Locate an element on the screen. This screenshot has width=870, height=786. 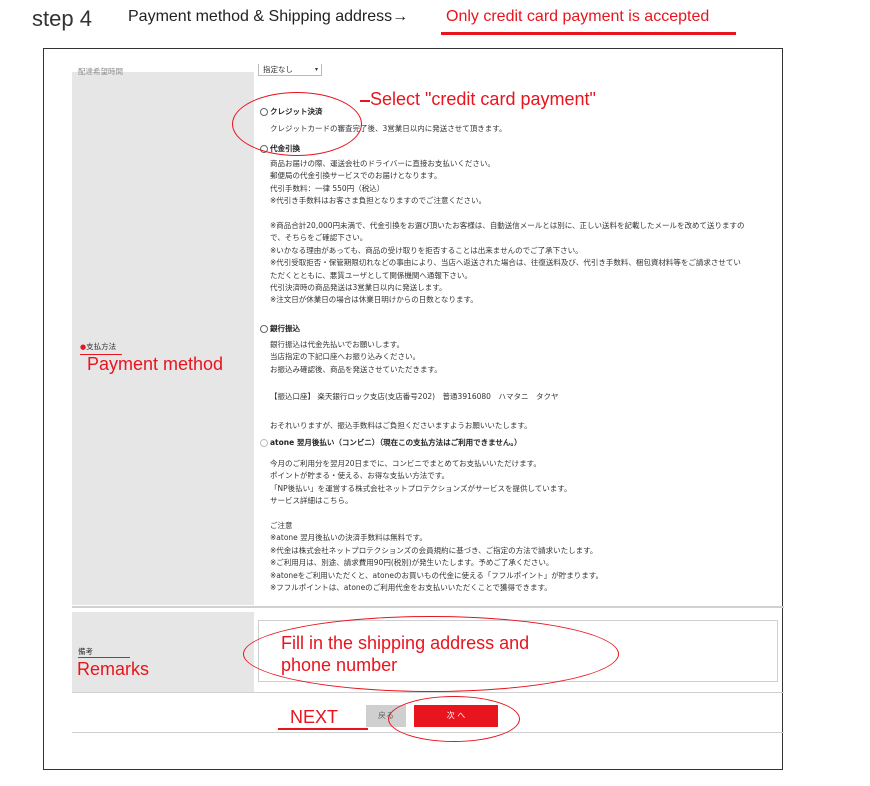
atone-title: atone 翌月後払い（コンビニ）（現在この支払方法はご利用できません。） is located at coordinates (396, 442).